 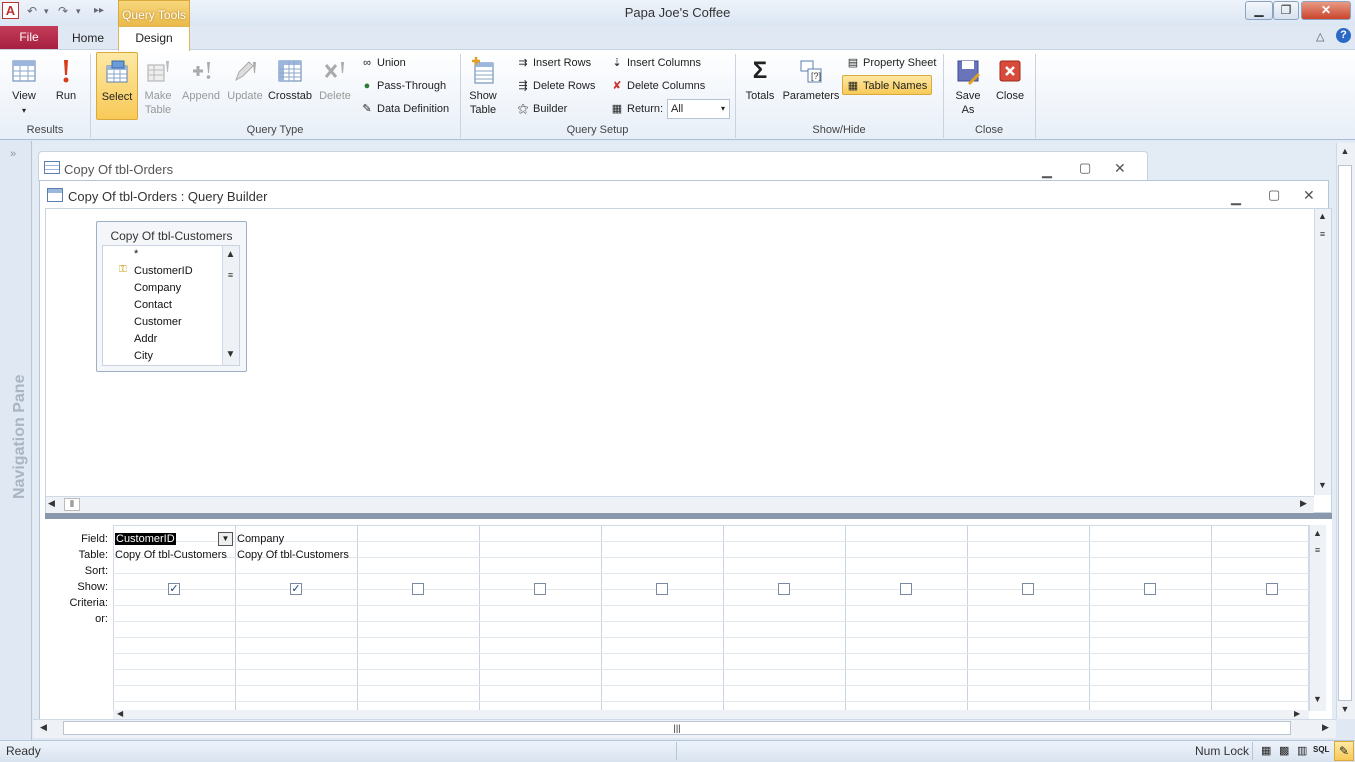 What do you see at coordinates (1047, 171) in the screenshot?
I see `outer-minimize-icon: ▁` at bounding box center [1047, 171].